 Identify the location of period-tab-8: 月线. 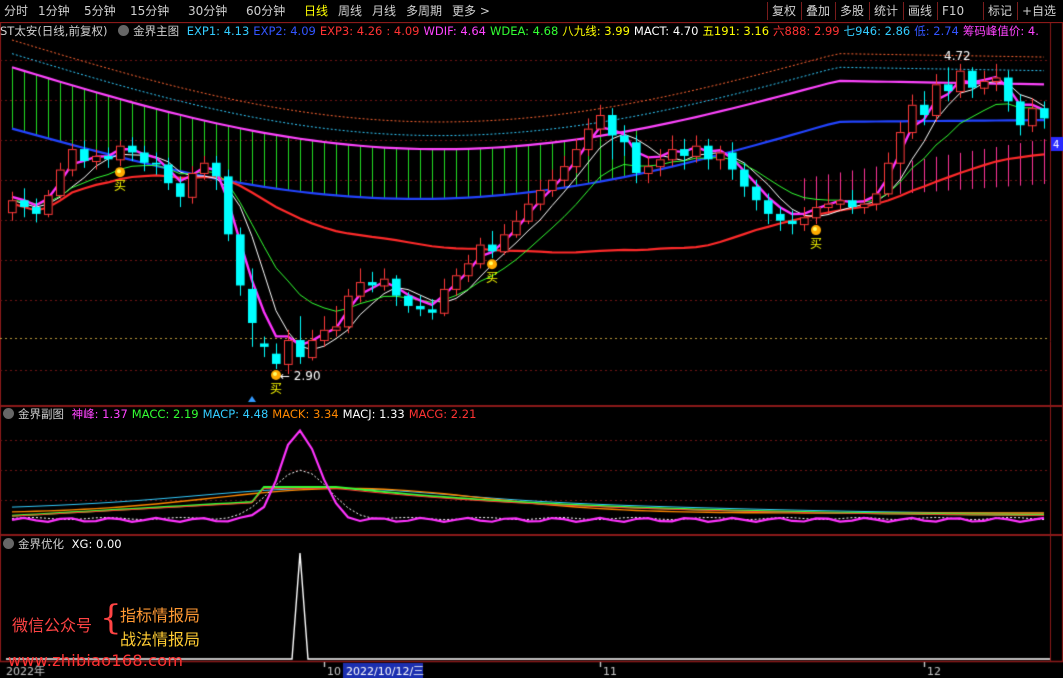
(384, 11).